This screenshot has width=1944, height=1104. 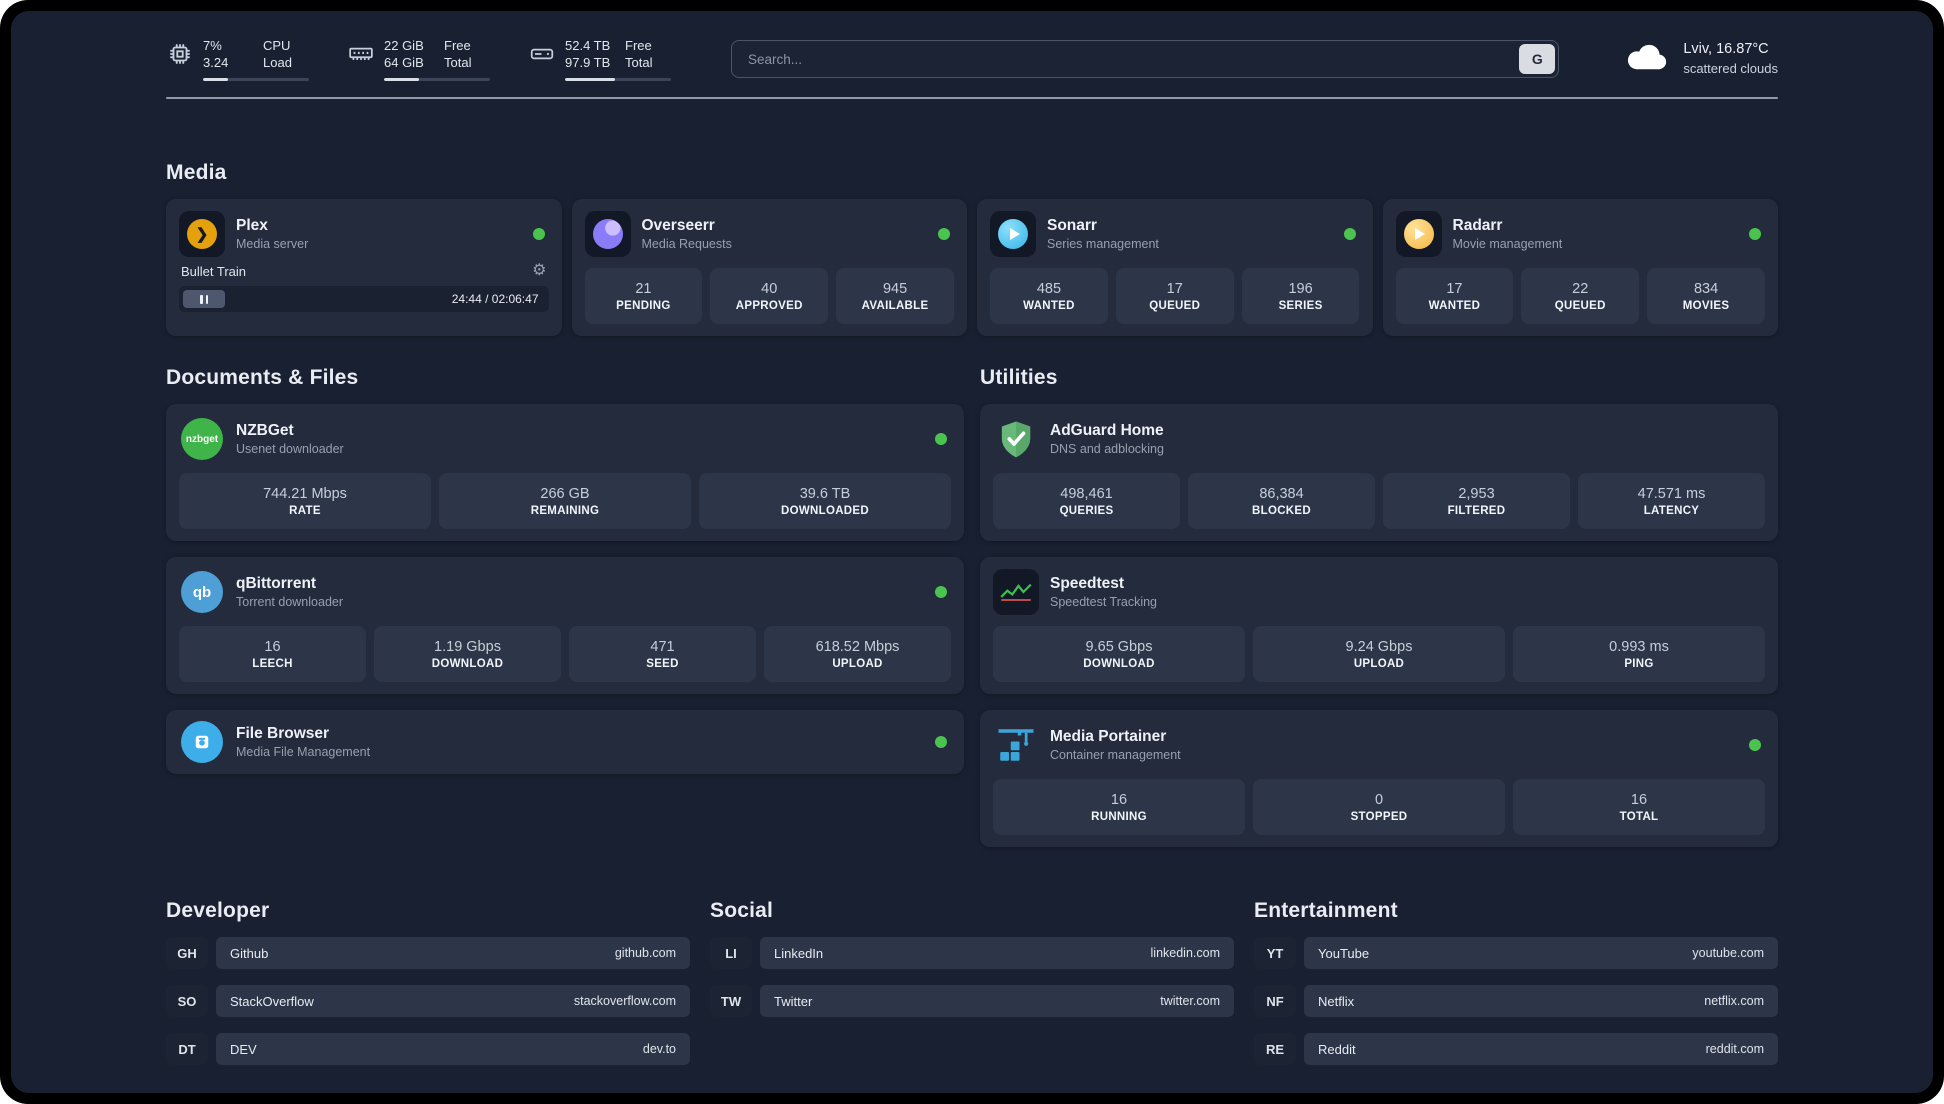 What do you see at coordinates (565, 510) in the screenshot?
I see `stat-label: REMAINING` at bounding box center [565, 510].